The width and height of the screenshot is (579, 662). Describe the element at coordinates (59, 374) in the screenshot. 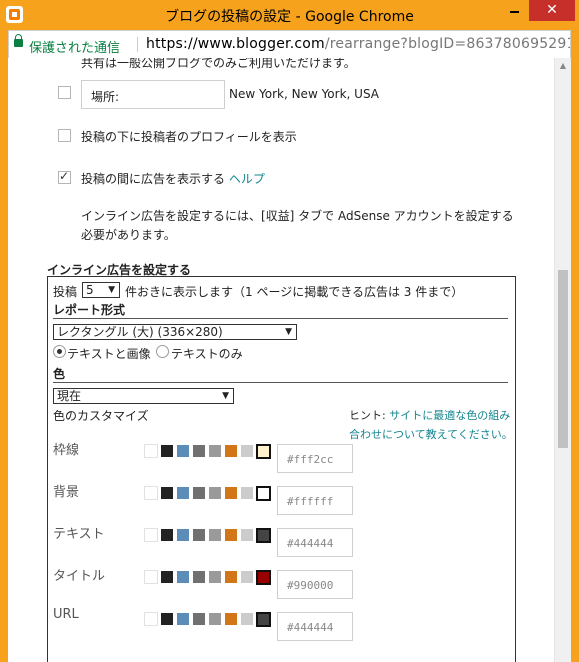

I see `color-heading: 色` at that location.